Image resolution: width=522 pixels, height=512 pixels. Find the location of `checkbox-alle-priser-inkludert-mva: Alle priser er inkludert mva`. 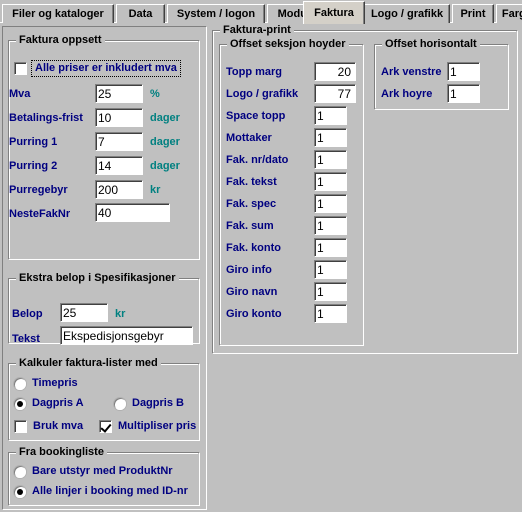

checkbox-alle-priser-inkludert-mva: Alle priser er inkludert mva is located at coordinates (97, 68).